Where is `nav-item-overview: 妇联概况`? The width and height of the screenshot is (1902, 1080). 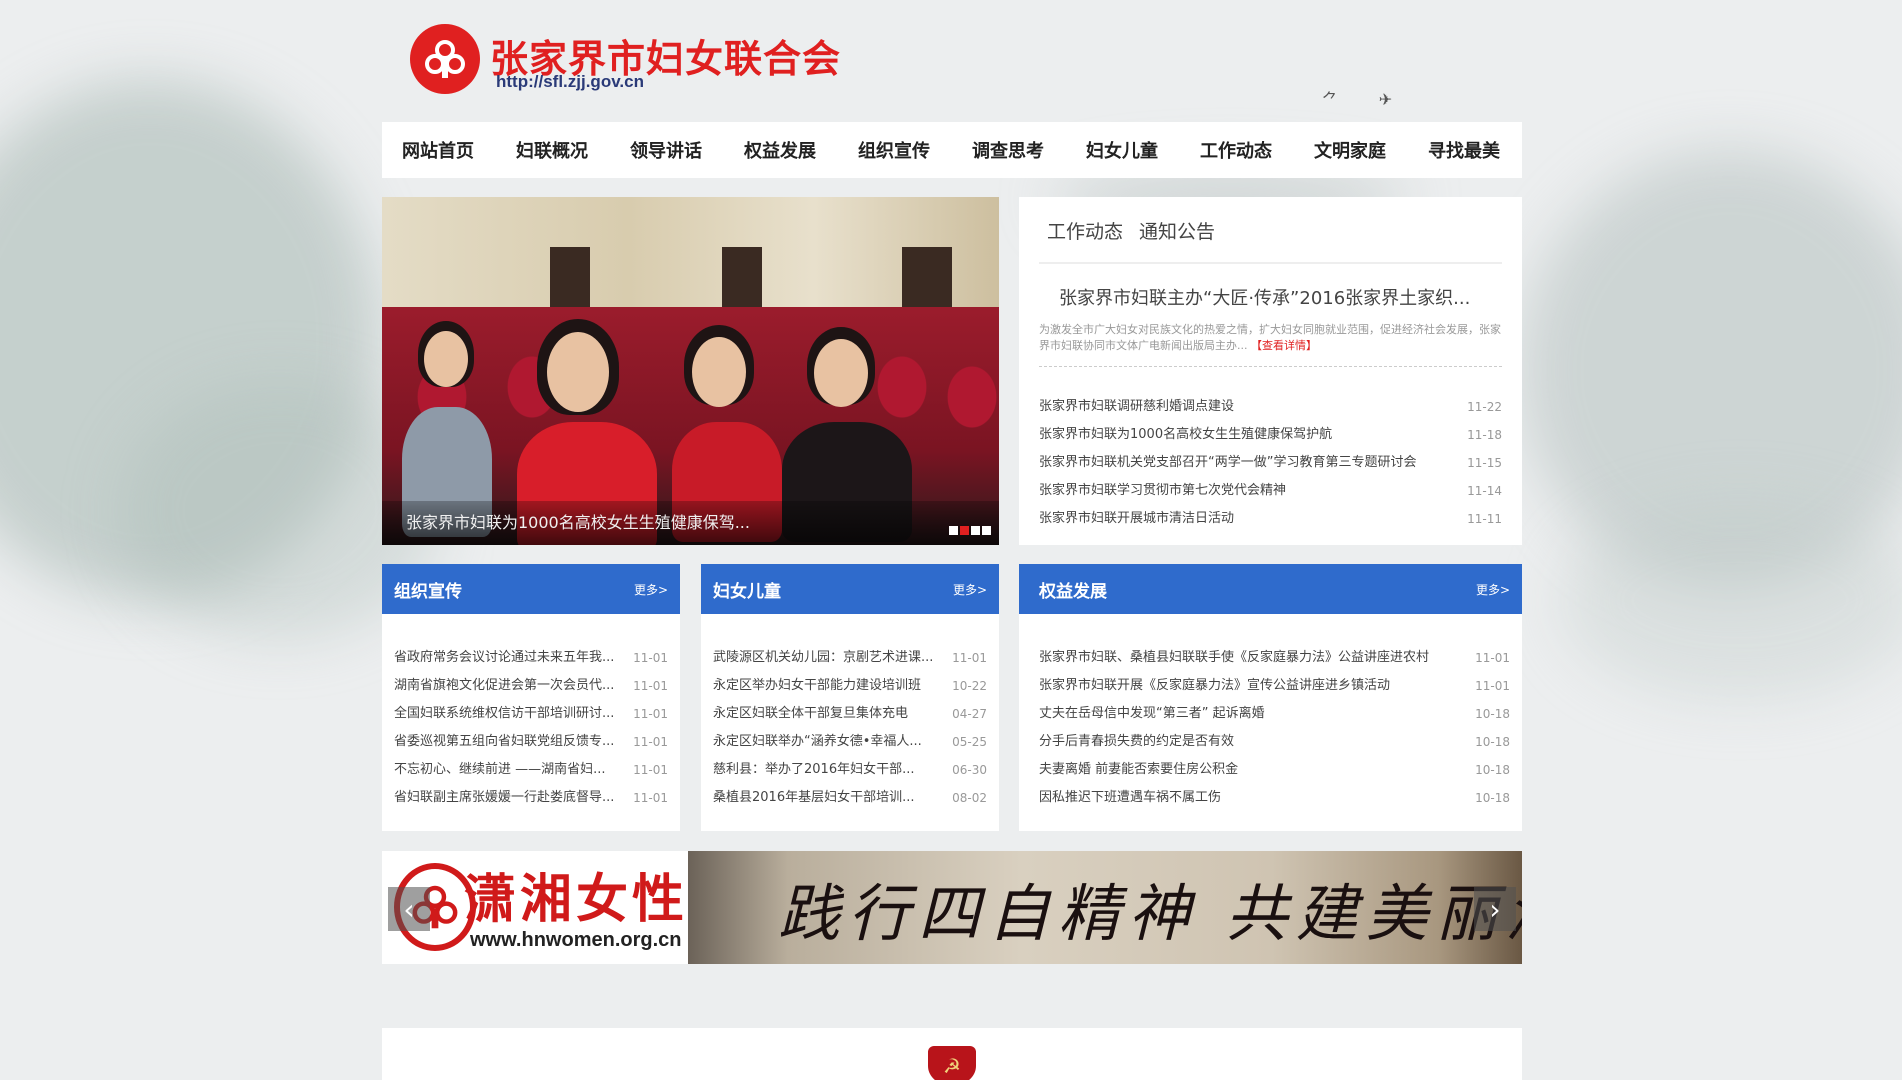
nav-item-overview: 妇联概况 is located at coordinates (552, 150).